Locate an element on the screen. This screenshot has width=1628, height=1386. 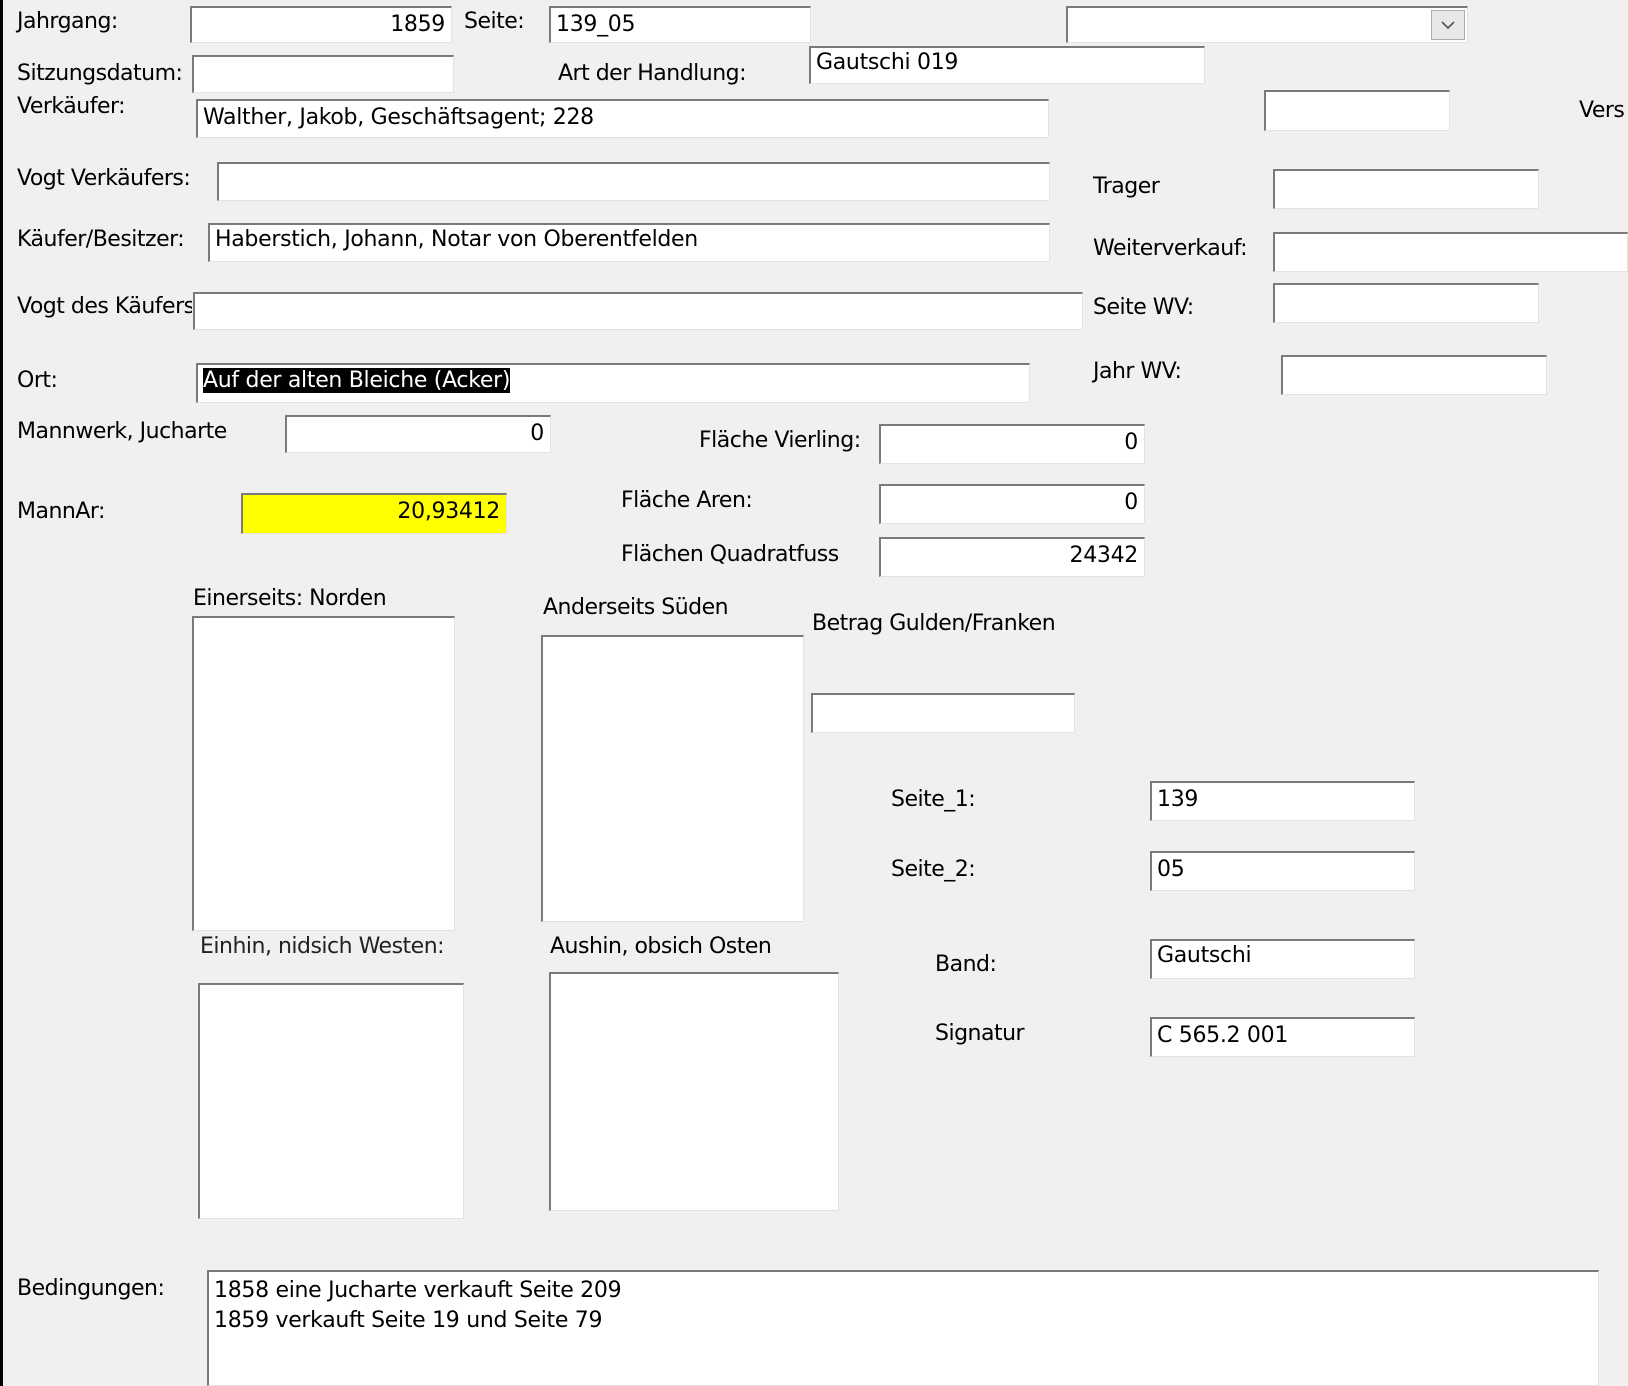
art-der-handlung-field: Gautschi 019 is located at coordinates (1007, 65).